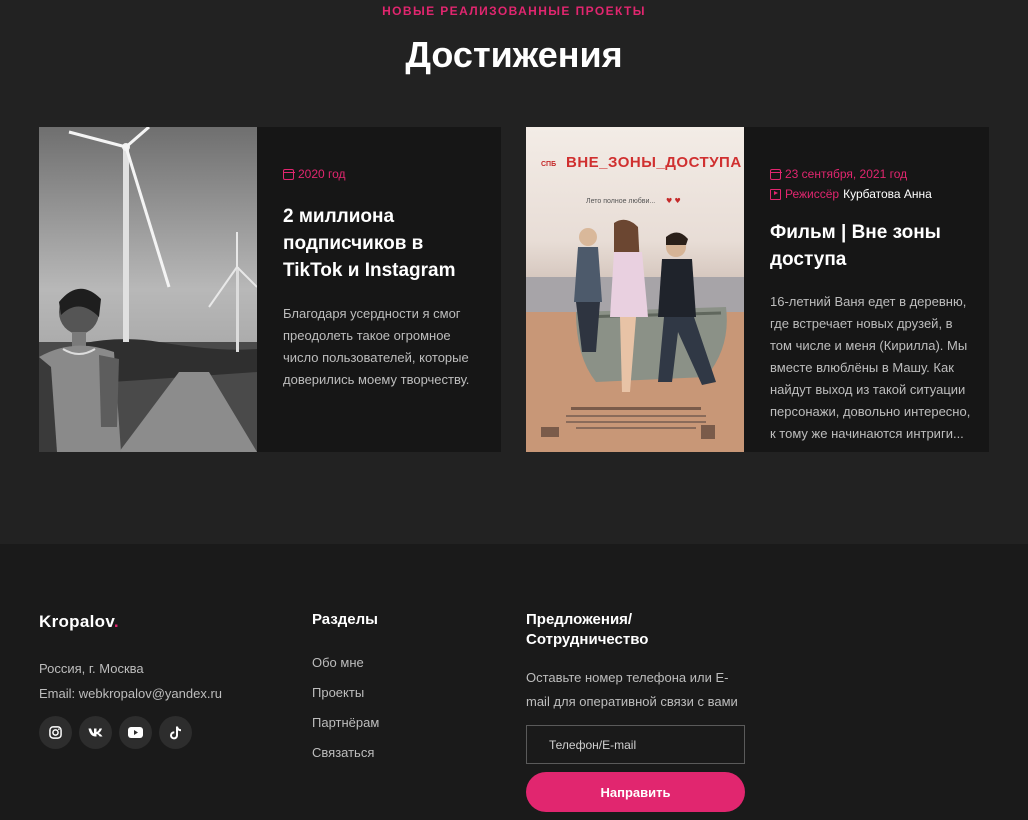 The width and height of the screenshot is (1028, 820). I want to click on offers-title: Предложения/ Сотрудничество, so click(587, 630).